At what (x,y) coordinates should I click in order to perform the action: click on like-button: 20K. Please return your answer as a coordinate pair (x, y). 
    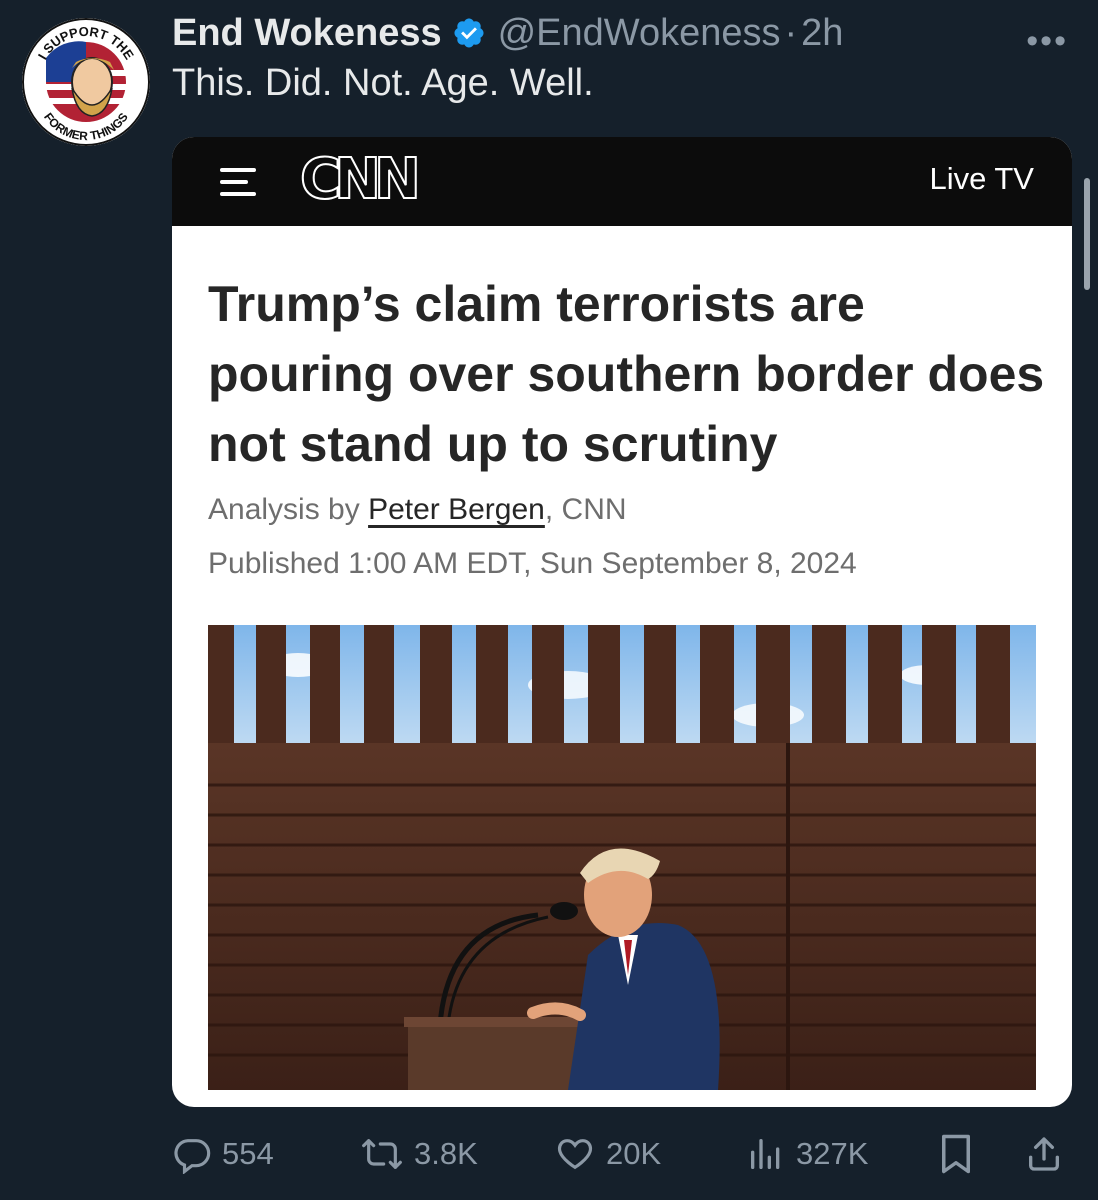
    Looking at the image, I should click on (607, 1154).